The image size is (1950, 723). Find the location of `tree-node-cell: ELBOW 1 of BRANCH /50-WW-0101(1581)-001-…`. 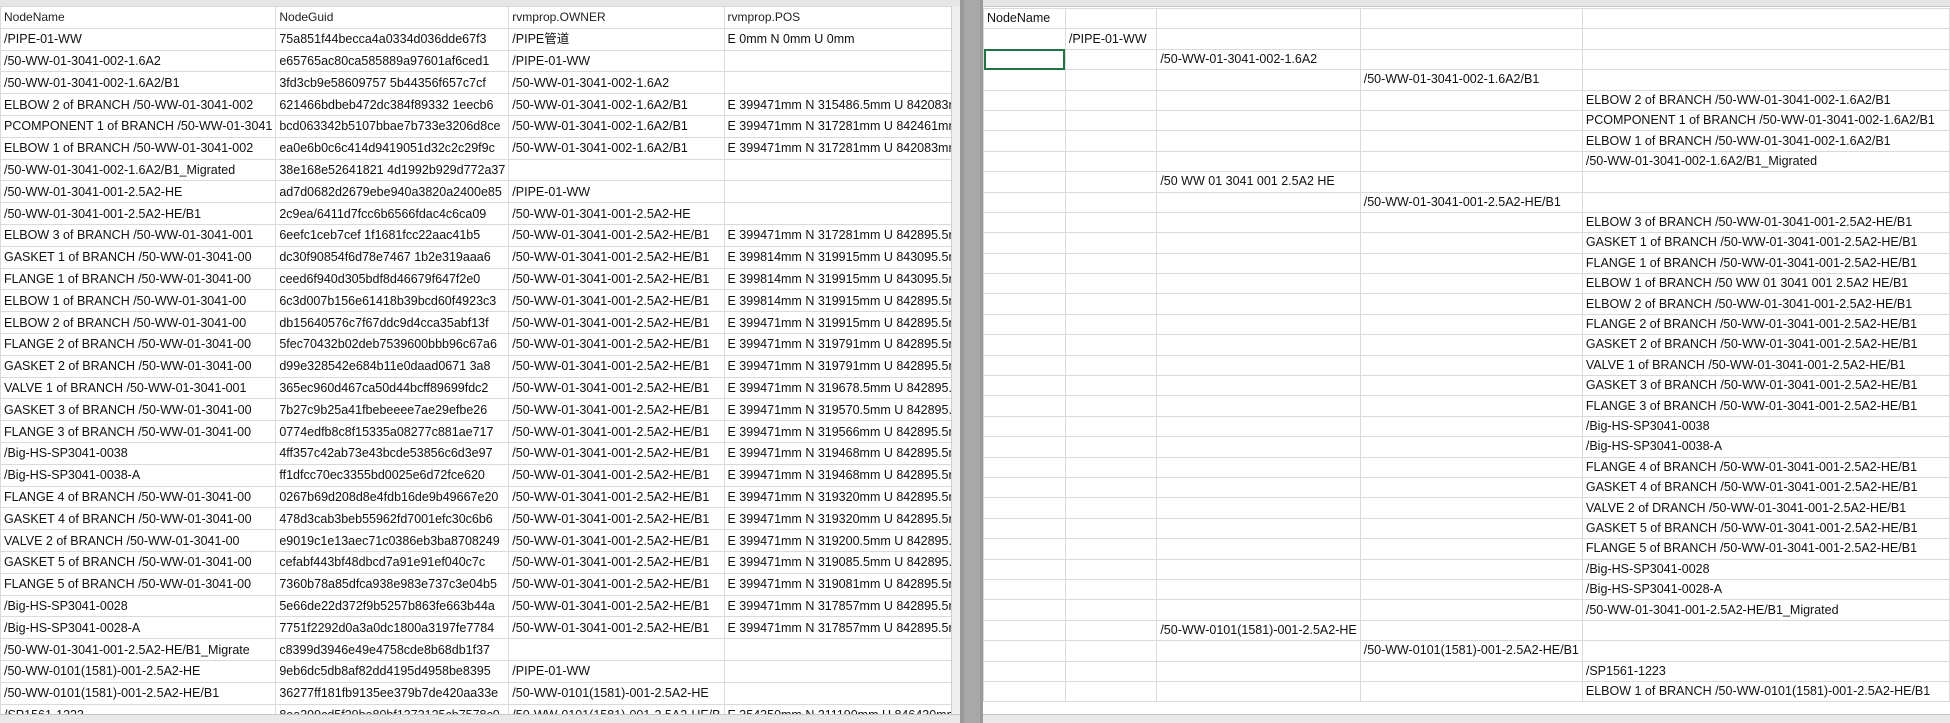

tree-node-cell: ELBOW 1 of BRANCH /50-WW-0101(1581)-001-… is located at coordinates (1765, 691).